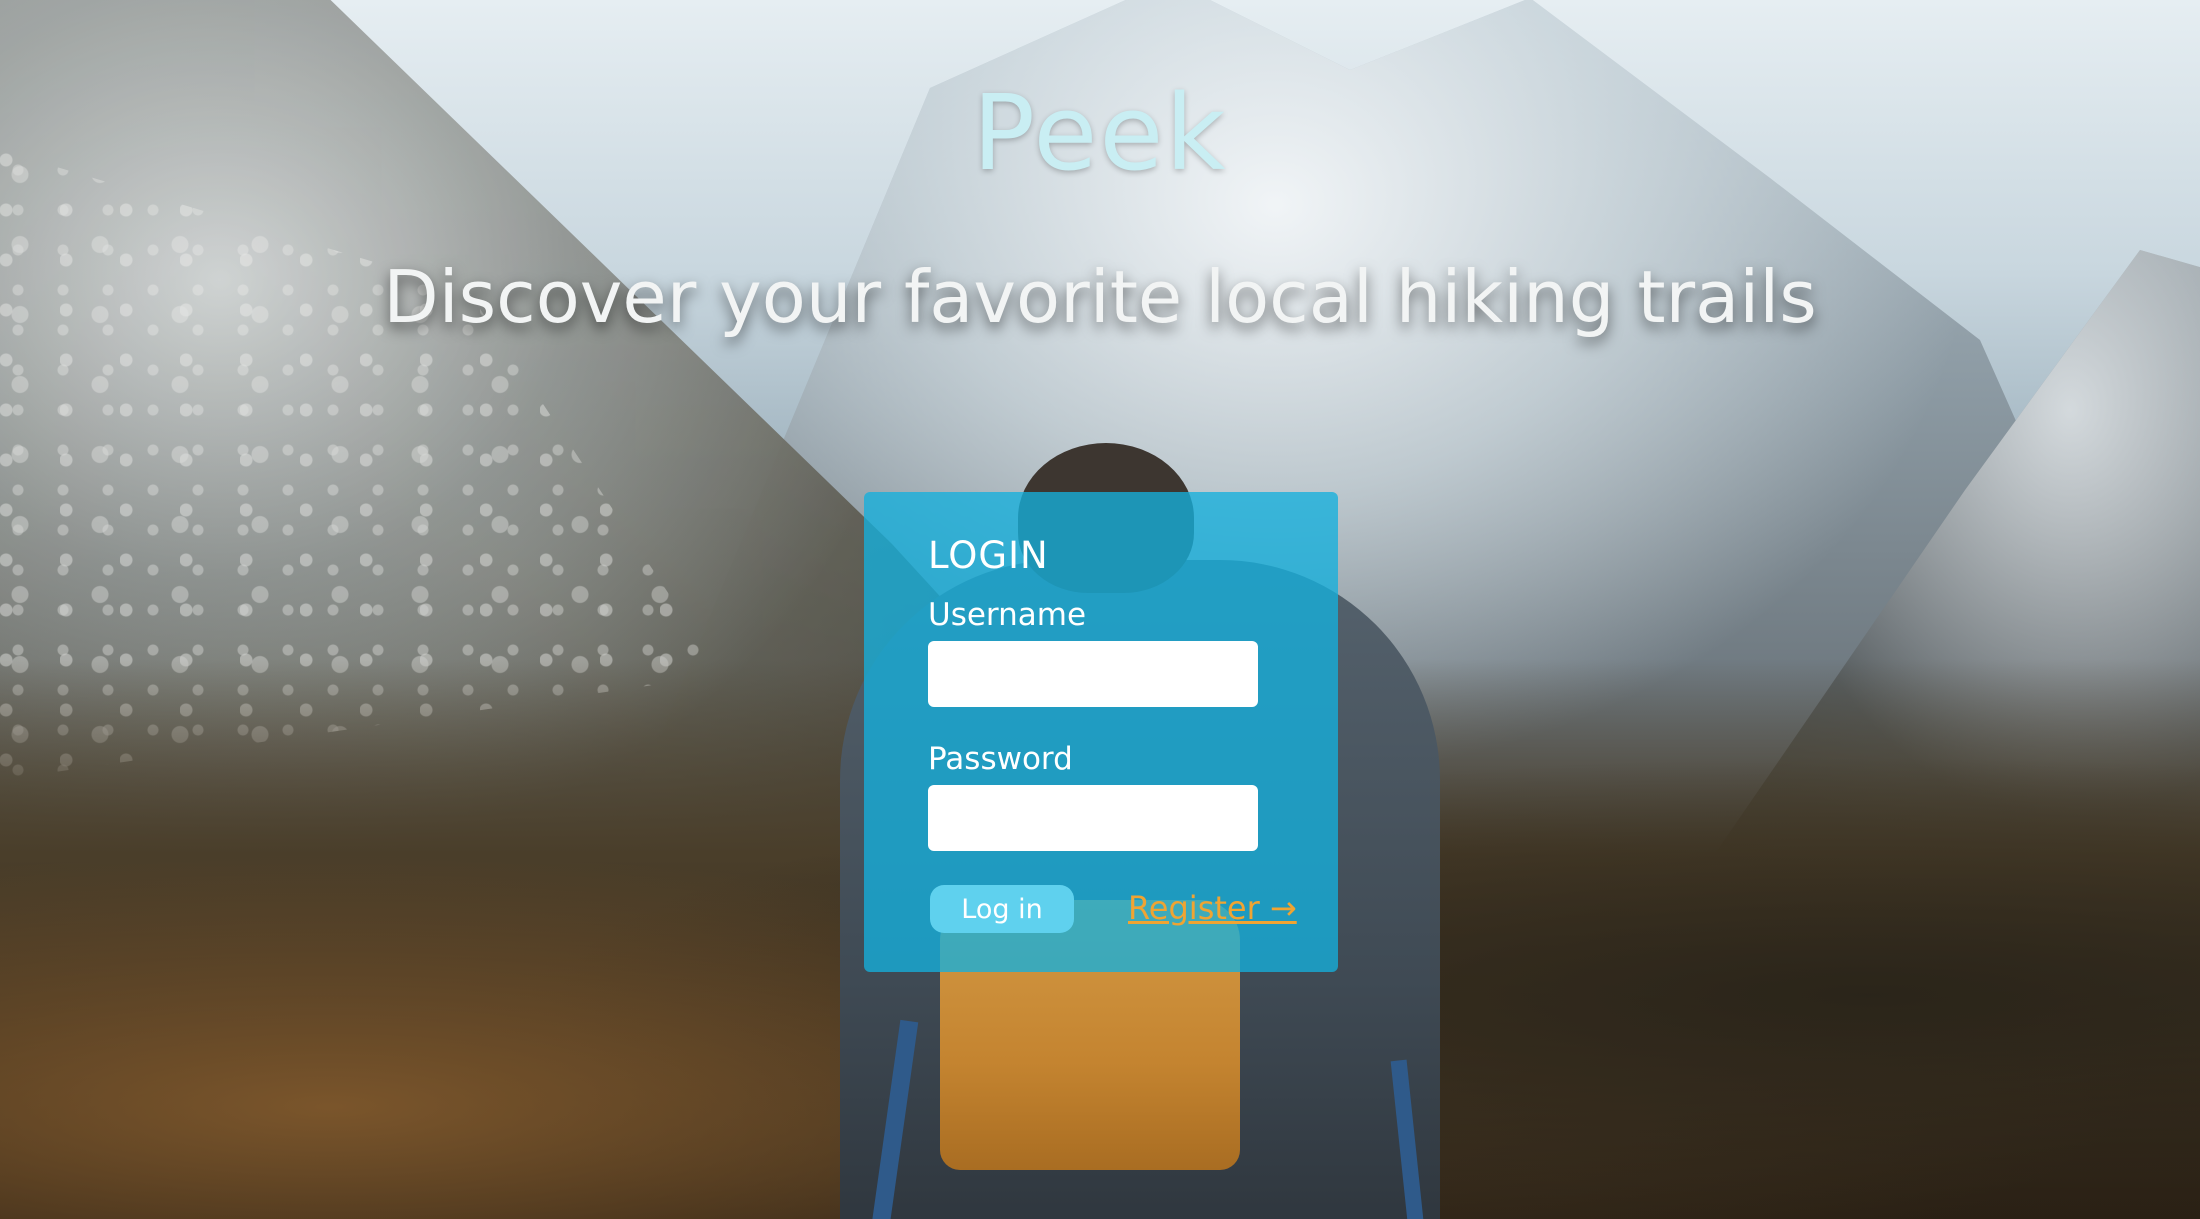 The height and width of the screenshot is (1219, 2200). I want to click on password-input, so click(1093, 818).